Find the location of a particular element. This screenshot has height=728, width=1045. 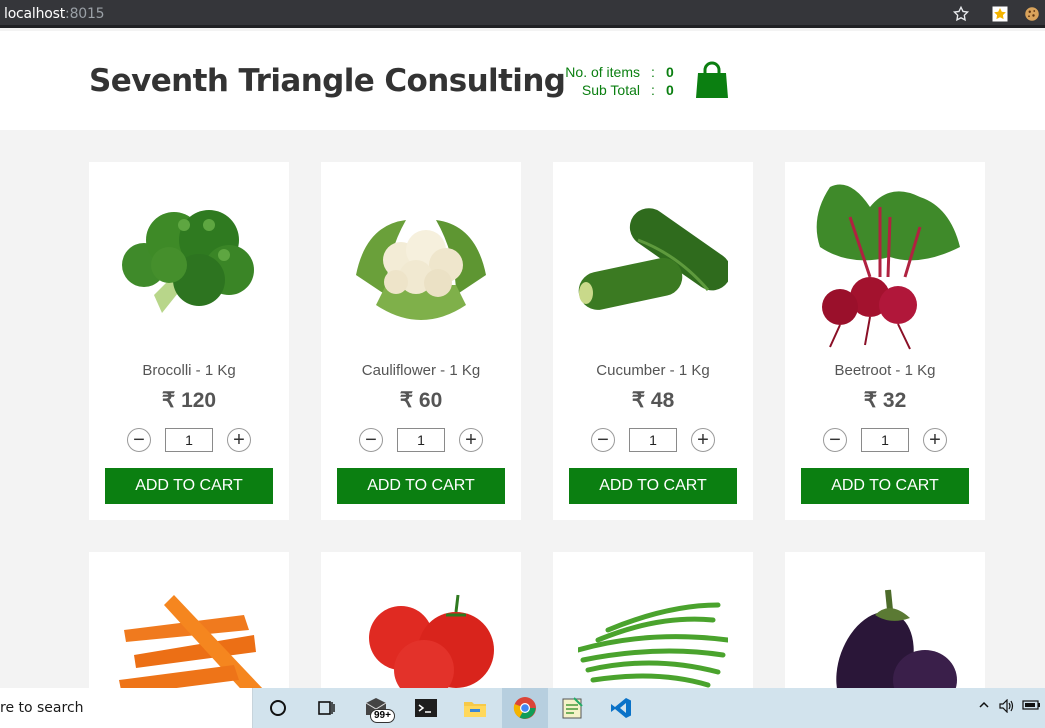

subtotal-label: Sub Total is located at coordinates (610, 90).